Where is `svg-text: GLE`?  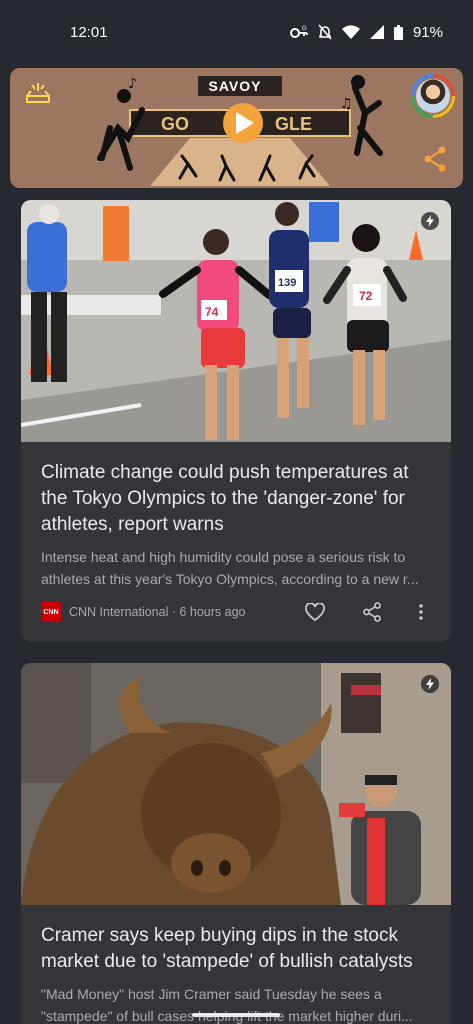
svg-text: GLE is located at coordinates (293, 124).